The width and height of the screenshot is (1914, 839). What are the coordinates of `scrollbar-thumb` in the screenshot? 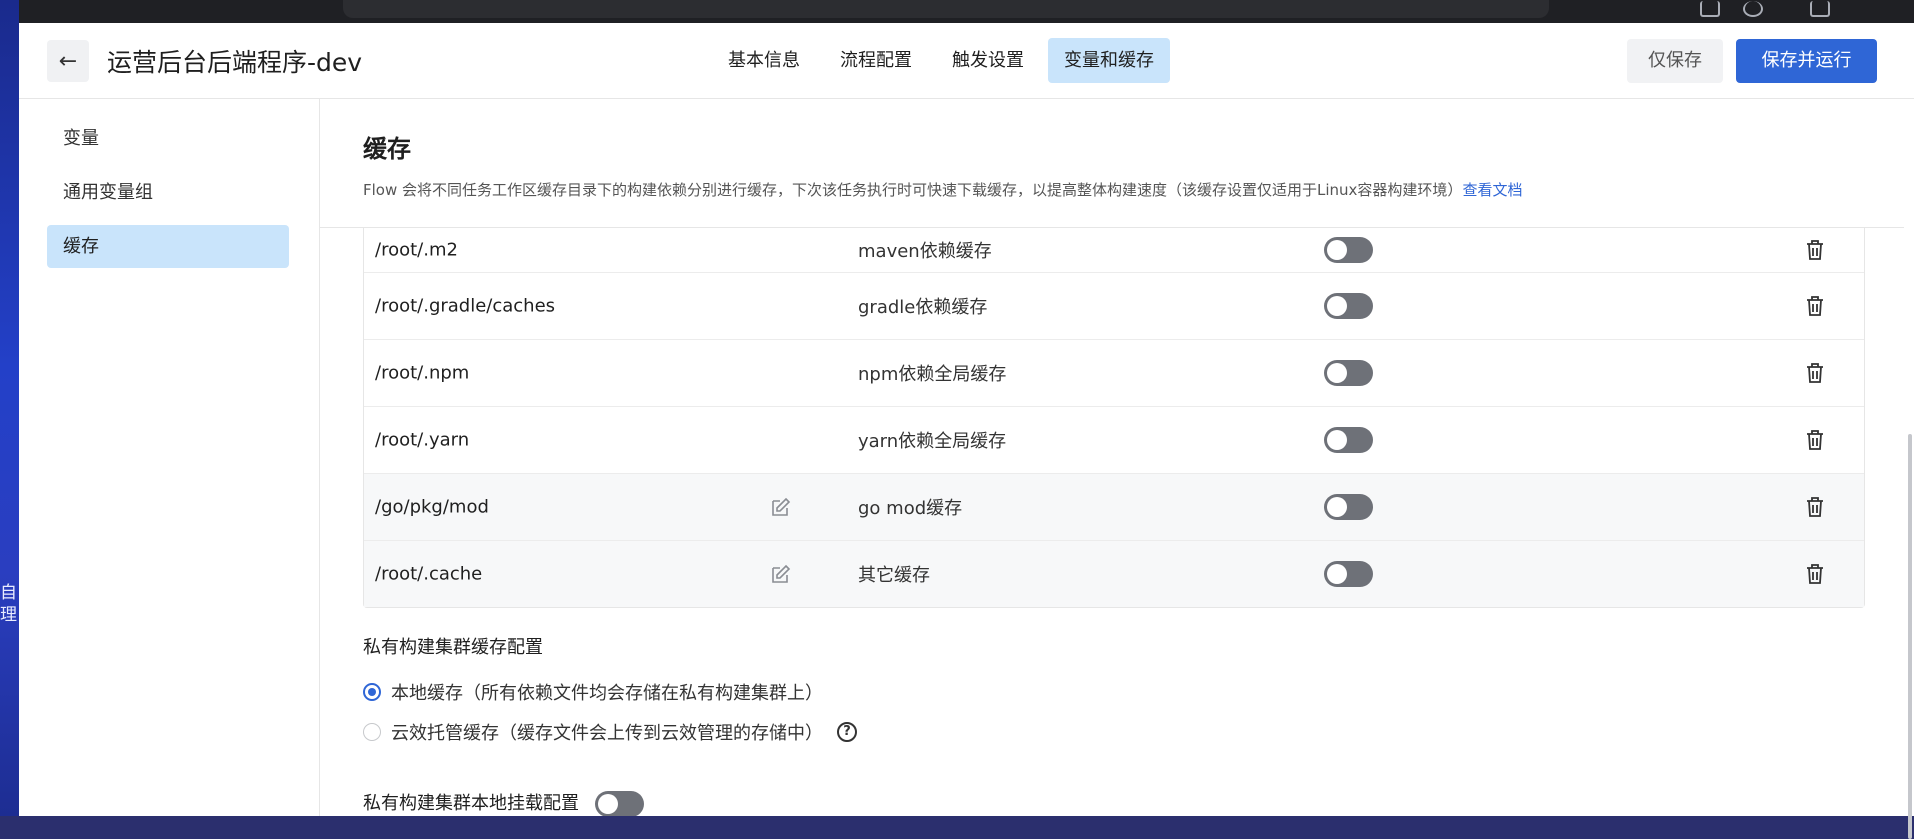 It's located at (1910, 636).